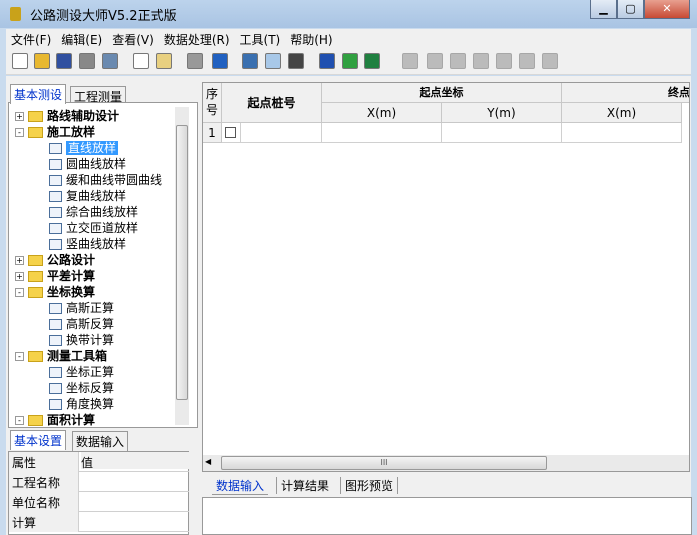 This screenshot has height=535, width=697. I want to click on fill-icon, so click(504, 61).